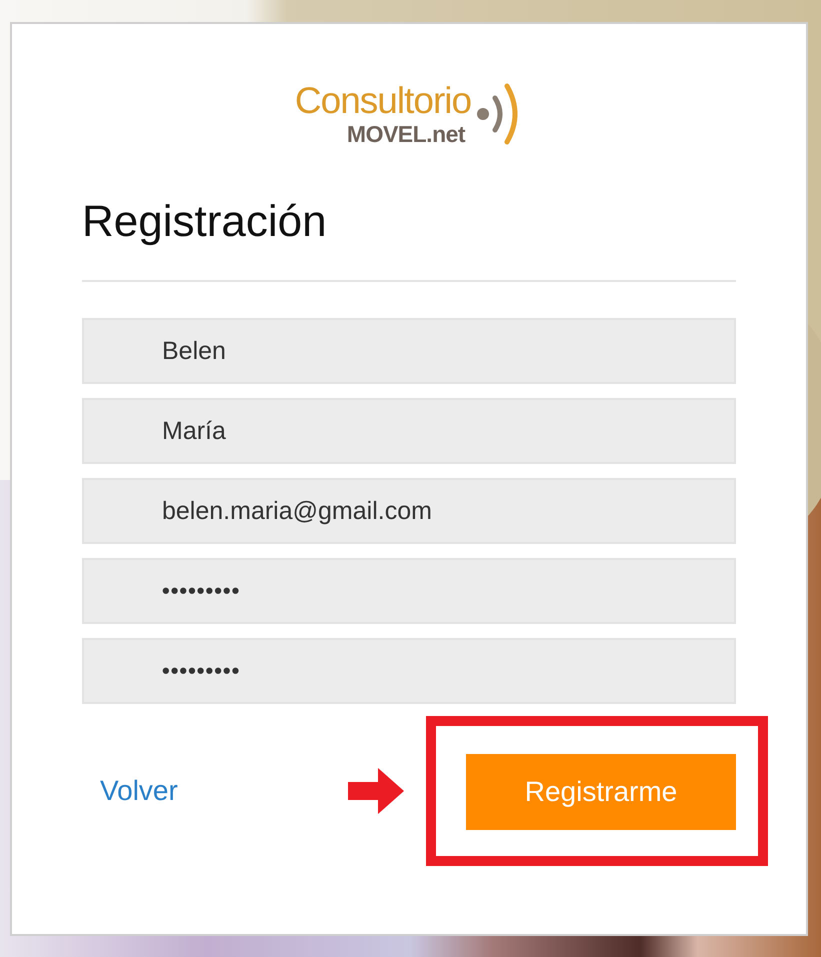  I want to click on arrow-icon, so click(376, 791).